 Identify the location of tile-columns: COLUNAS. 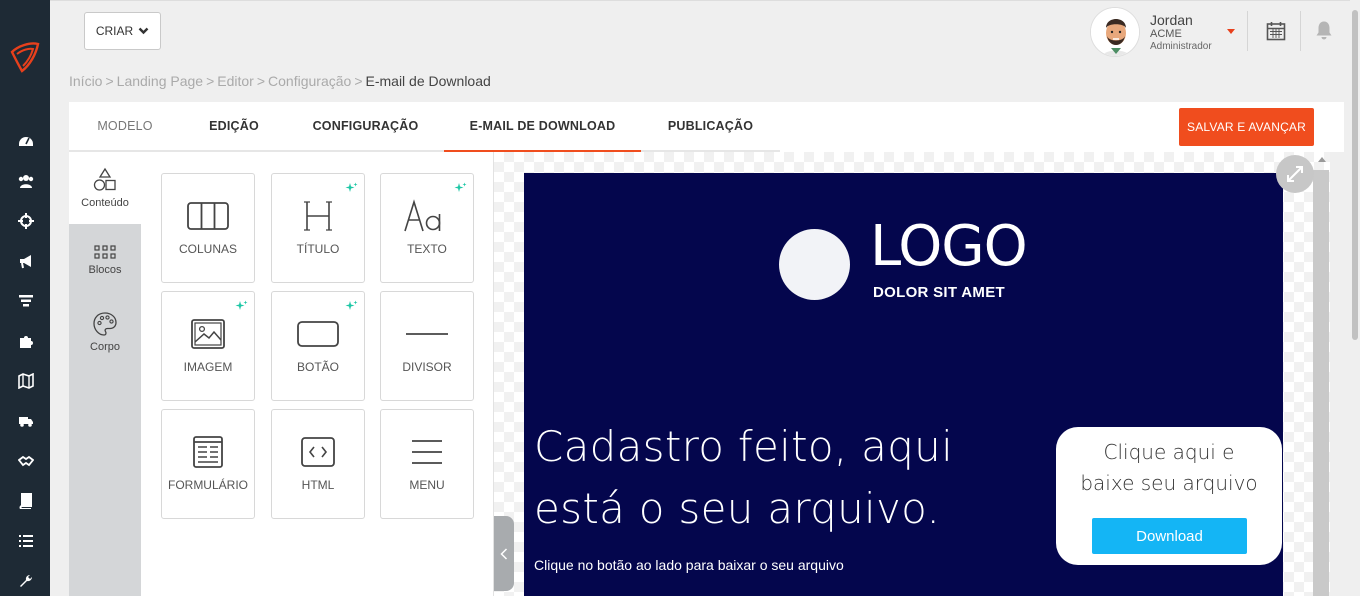
(208, 228).